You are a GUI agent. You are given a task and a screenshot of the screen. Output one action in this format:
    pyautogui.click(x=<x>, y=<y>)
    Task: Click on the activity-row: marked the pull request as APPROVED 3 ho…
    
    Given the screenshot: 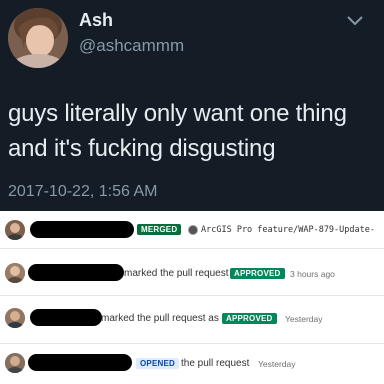 What is the action you would take?
    pyautogui.click(x=192, y=273)
    